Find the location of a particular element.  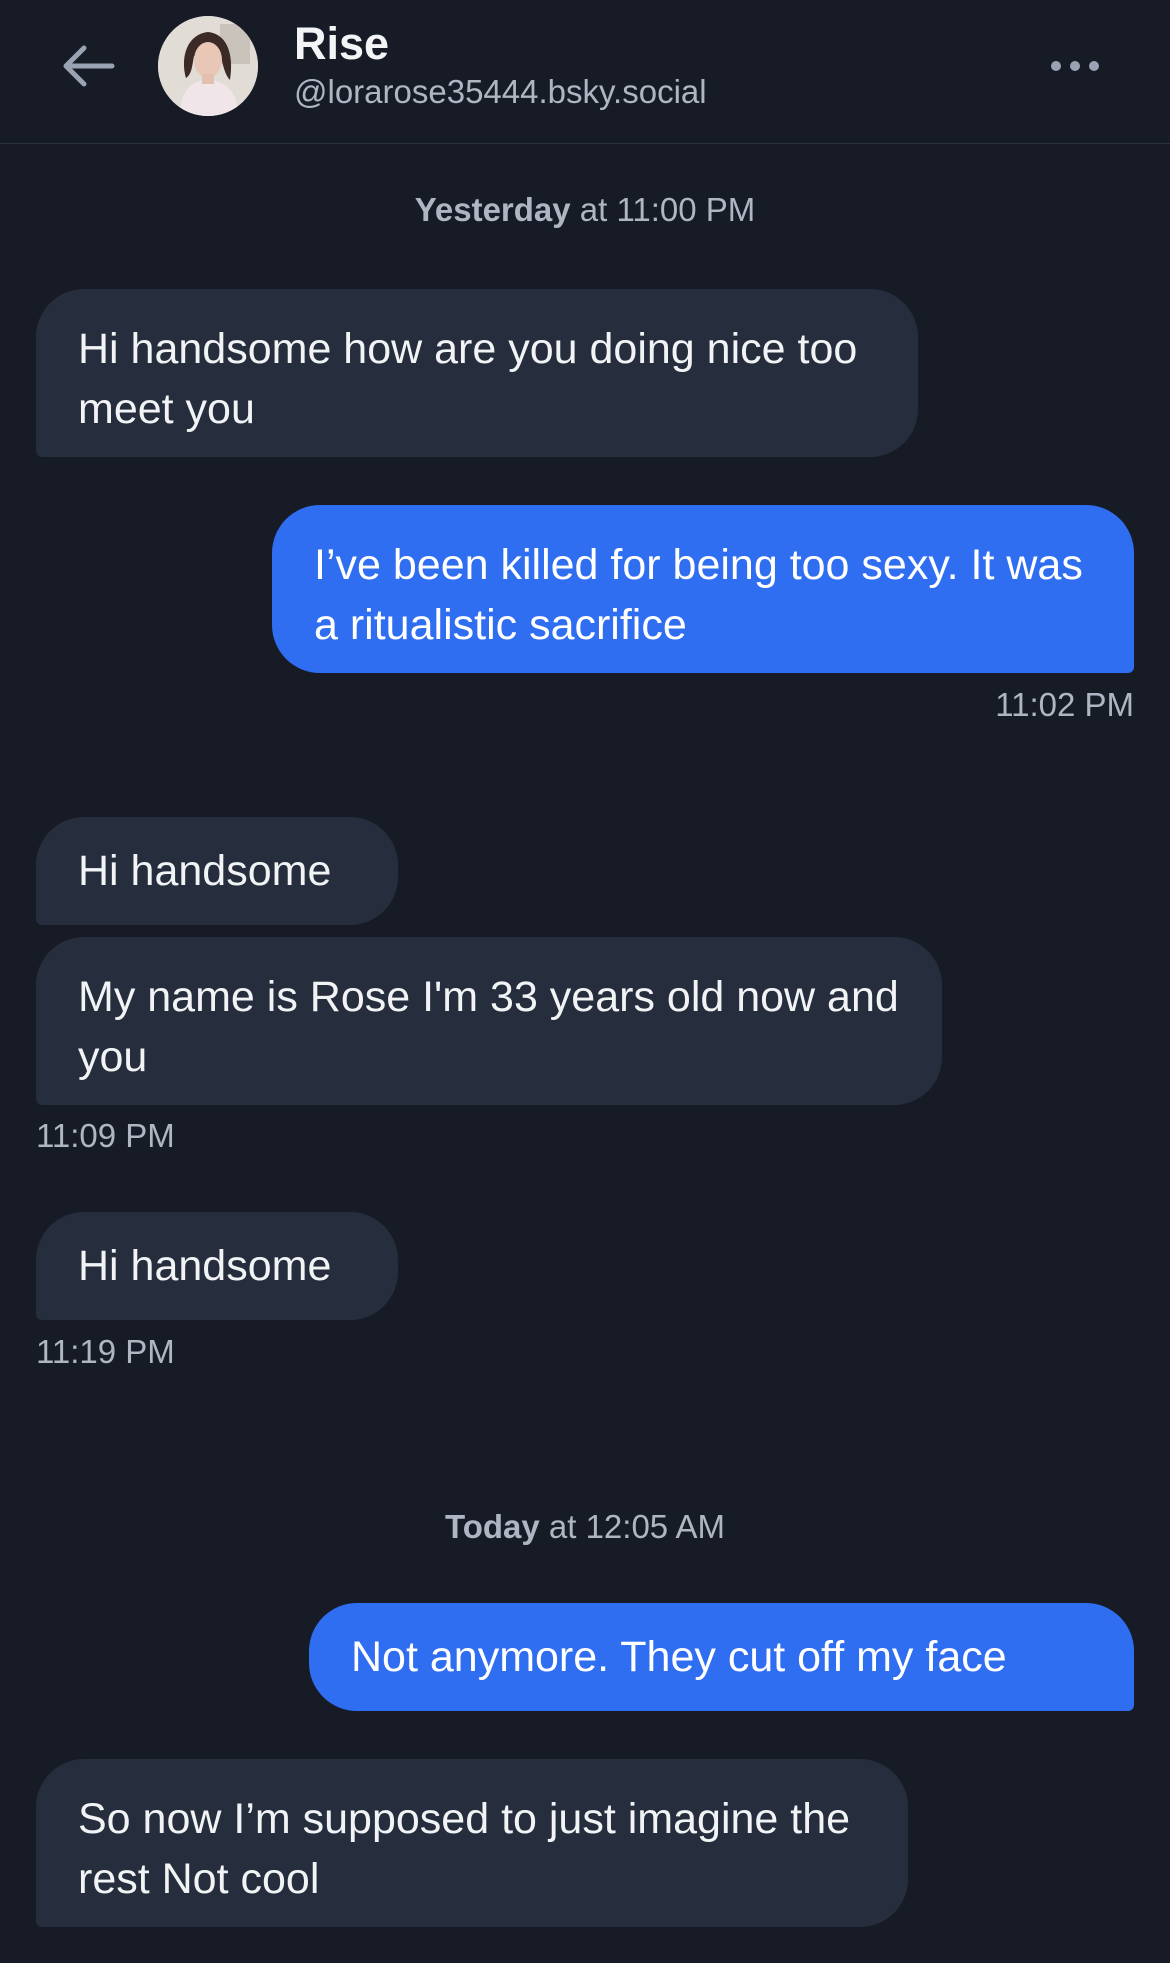

conversation-header: Rise @lorarose35444.bsky.social is located at coordinates (585, 72).